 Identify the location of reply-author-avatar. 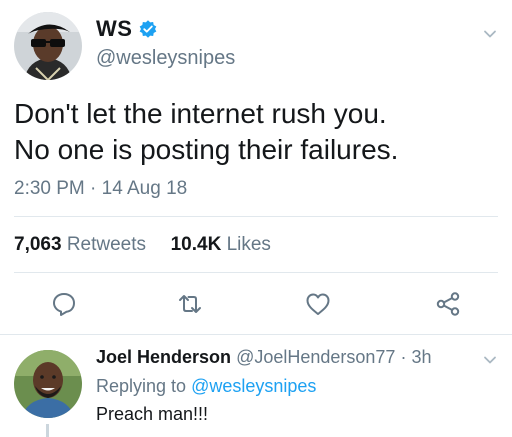
(48, 384).